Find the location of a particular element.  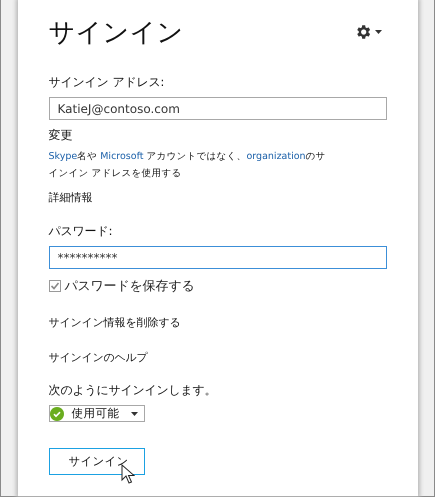

details-link: 詳細情報 is located at coordinates (70, 197).